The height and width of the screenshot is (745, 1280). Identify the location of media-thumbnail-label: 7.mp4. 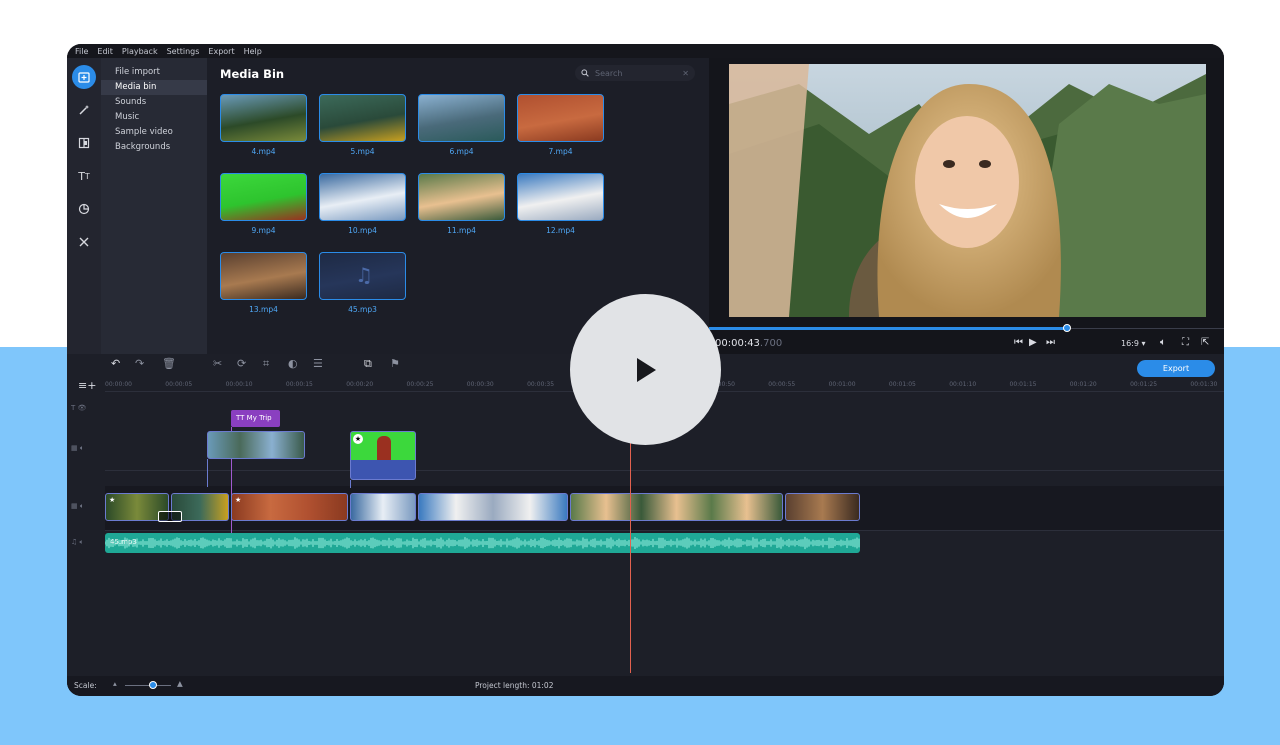
(560, 151).